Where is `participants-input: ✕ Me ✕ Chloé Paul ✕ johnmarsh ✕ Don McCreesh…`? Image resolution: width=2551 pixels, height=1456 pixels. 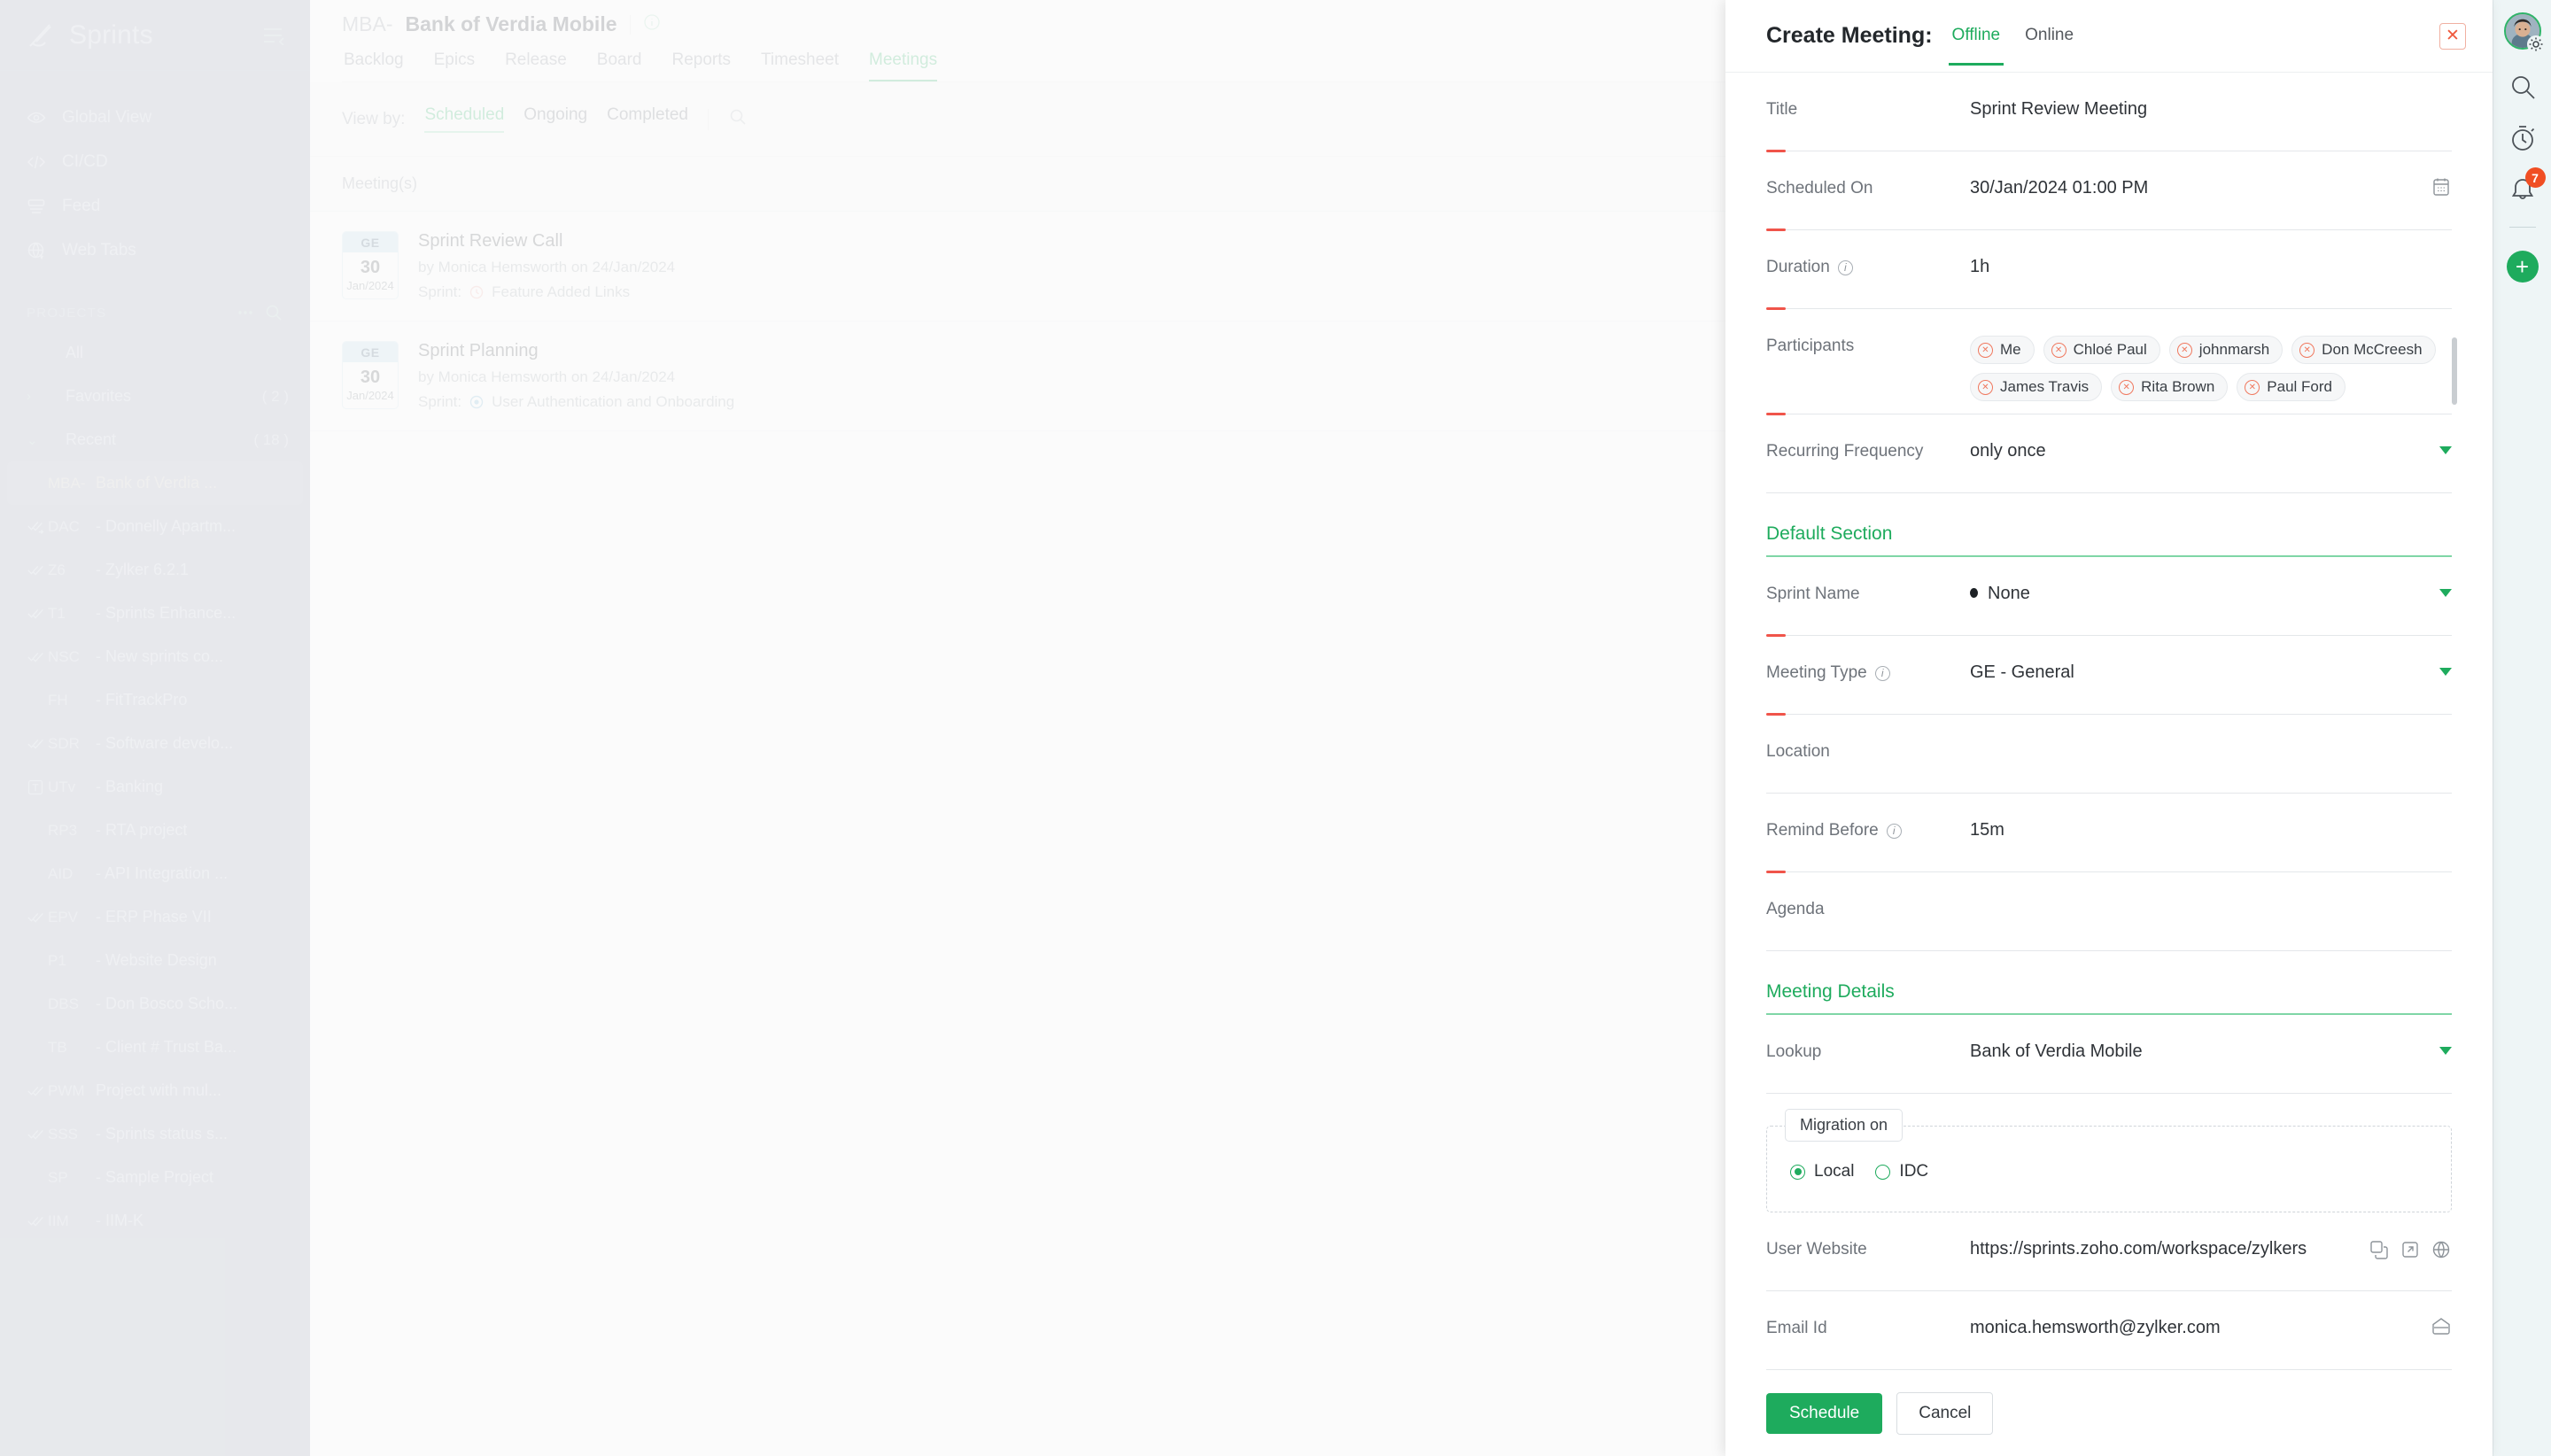 participants-input: ✕ Me ✕ Chloé Paul ✕ johnmarsh ✕ Don McCreesh… is located at coordinates (2213, 369).